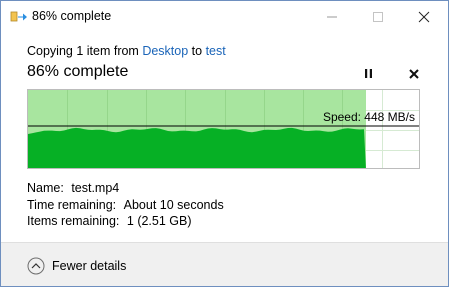 The image size is (449, 287). What do you see at coordinates (89, 266) in the screenshot?
I see `fewer-details-label: Fewer details` at bounding box center [89, 266].